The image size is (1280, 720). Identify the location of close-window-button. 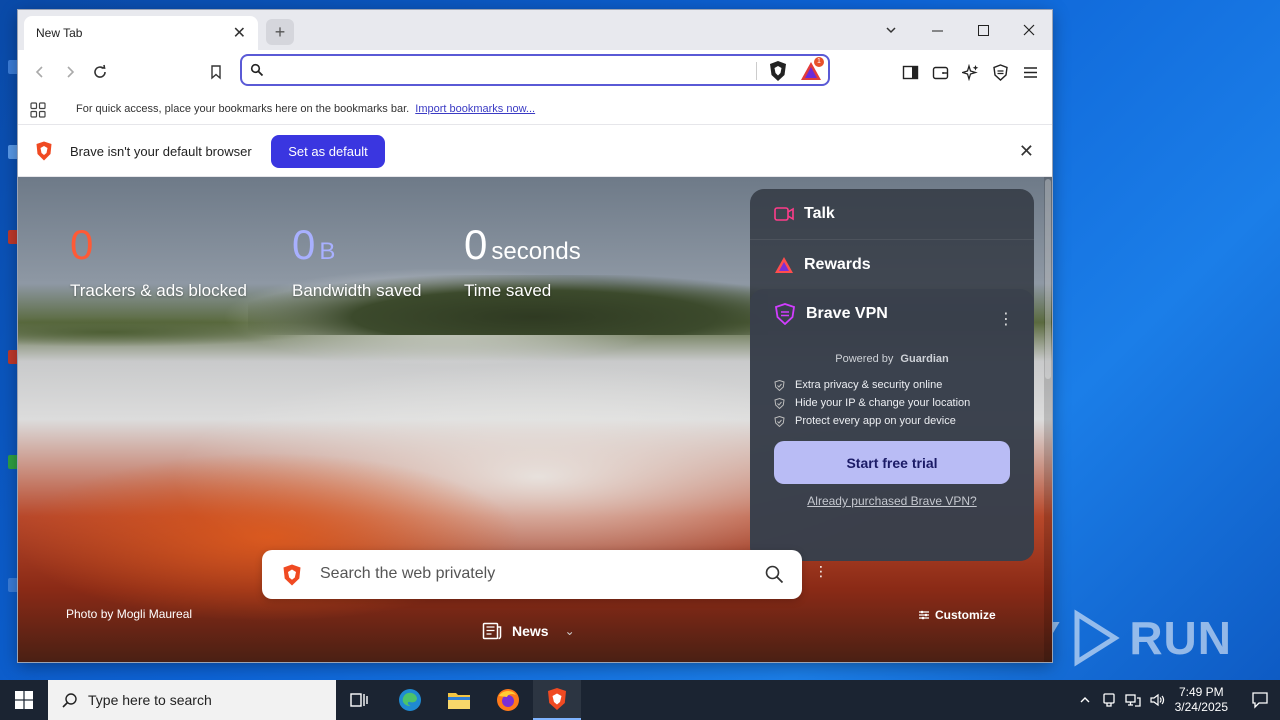
(1029, 30).